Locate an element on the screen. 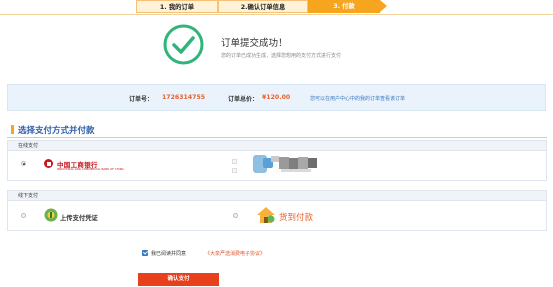 The image size is (553, 287). step-arrow is located at coordinates (383, 6).